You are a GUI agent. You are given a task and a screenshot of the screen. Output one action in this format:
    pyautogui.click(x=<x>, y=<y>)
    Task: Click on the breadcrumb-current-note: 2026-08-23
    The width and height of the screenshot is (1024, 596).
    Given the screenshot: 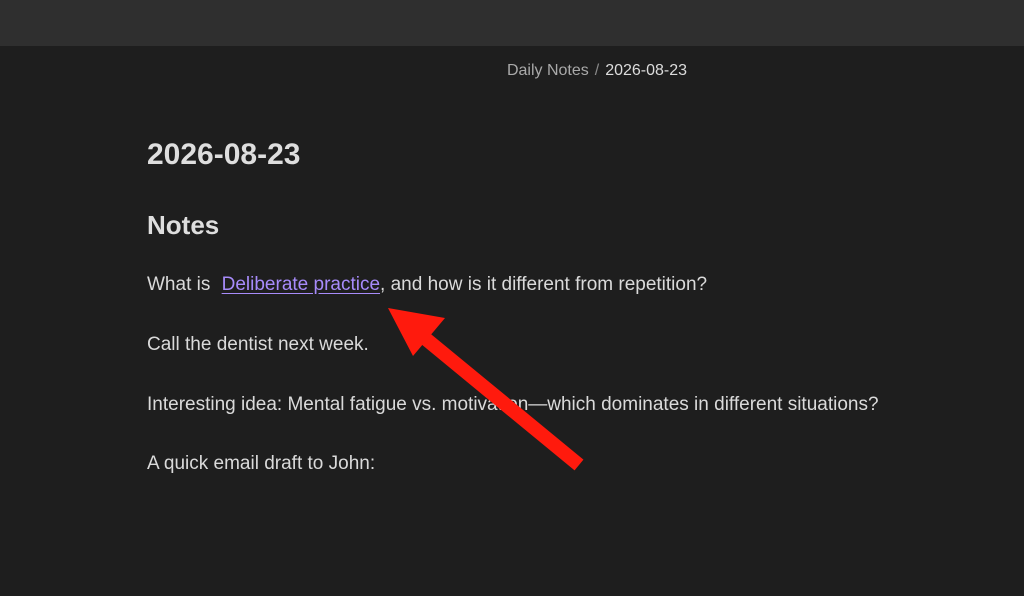 What is the action you would take?
    pyautogui.click(x=646, y=70)
    